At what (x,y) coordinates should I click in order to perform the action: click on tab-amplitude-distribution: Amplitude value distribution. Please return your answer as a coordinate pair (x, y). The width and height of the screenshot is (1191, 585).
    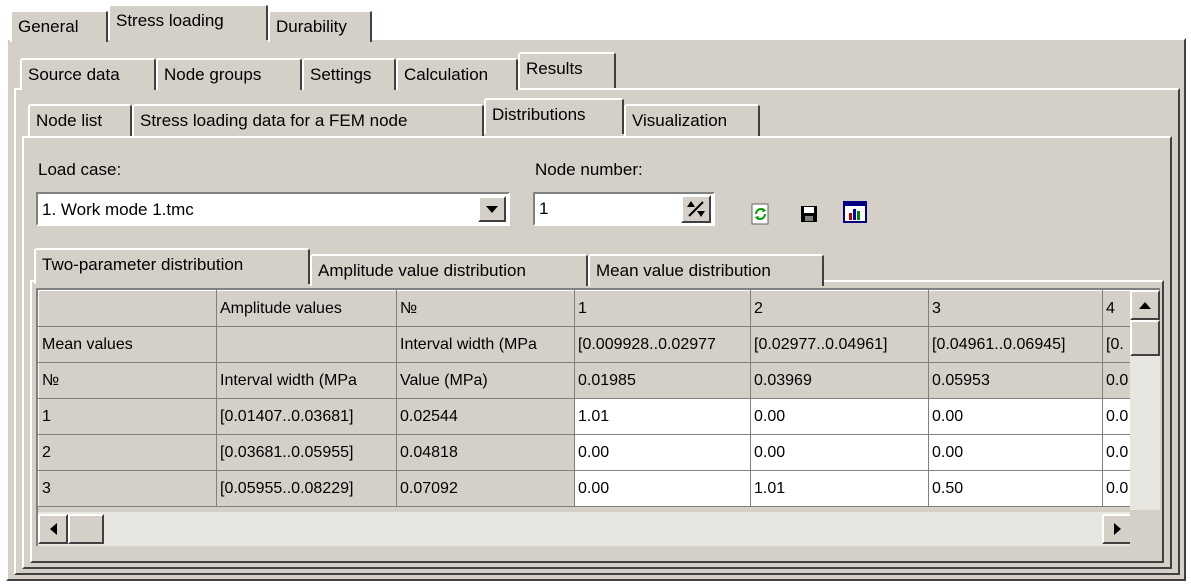
    Looking at the image, I should click on (449, 270).